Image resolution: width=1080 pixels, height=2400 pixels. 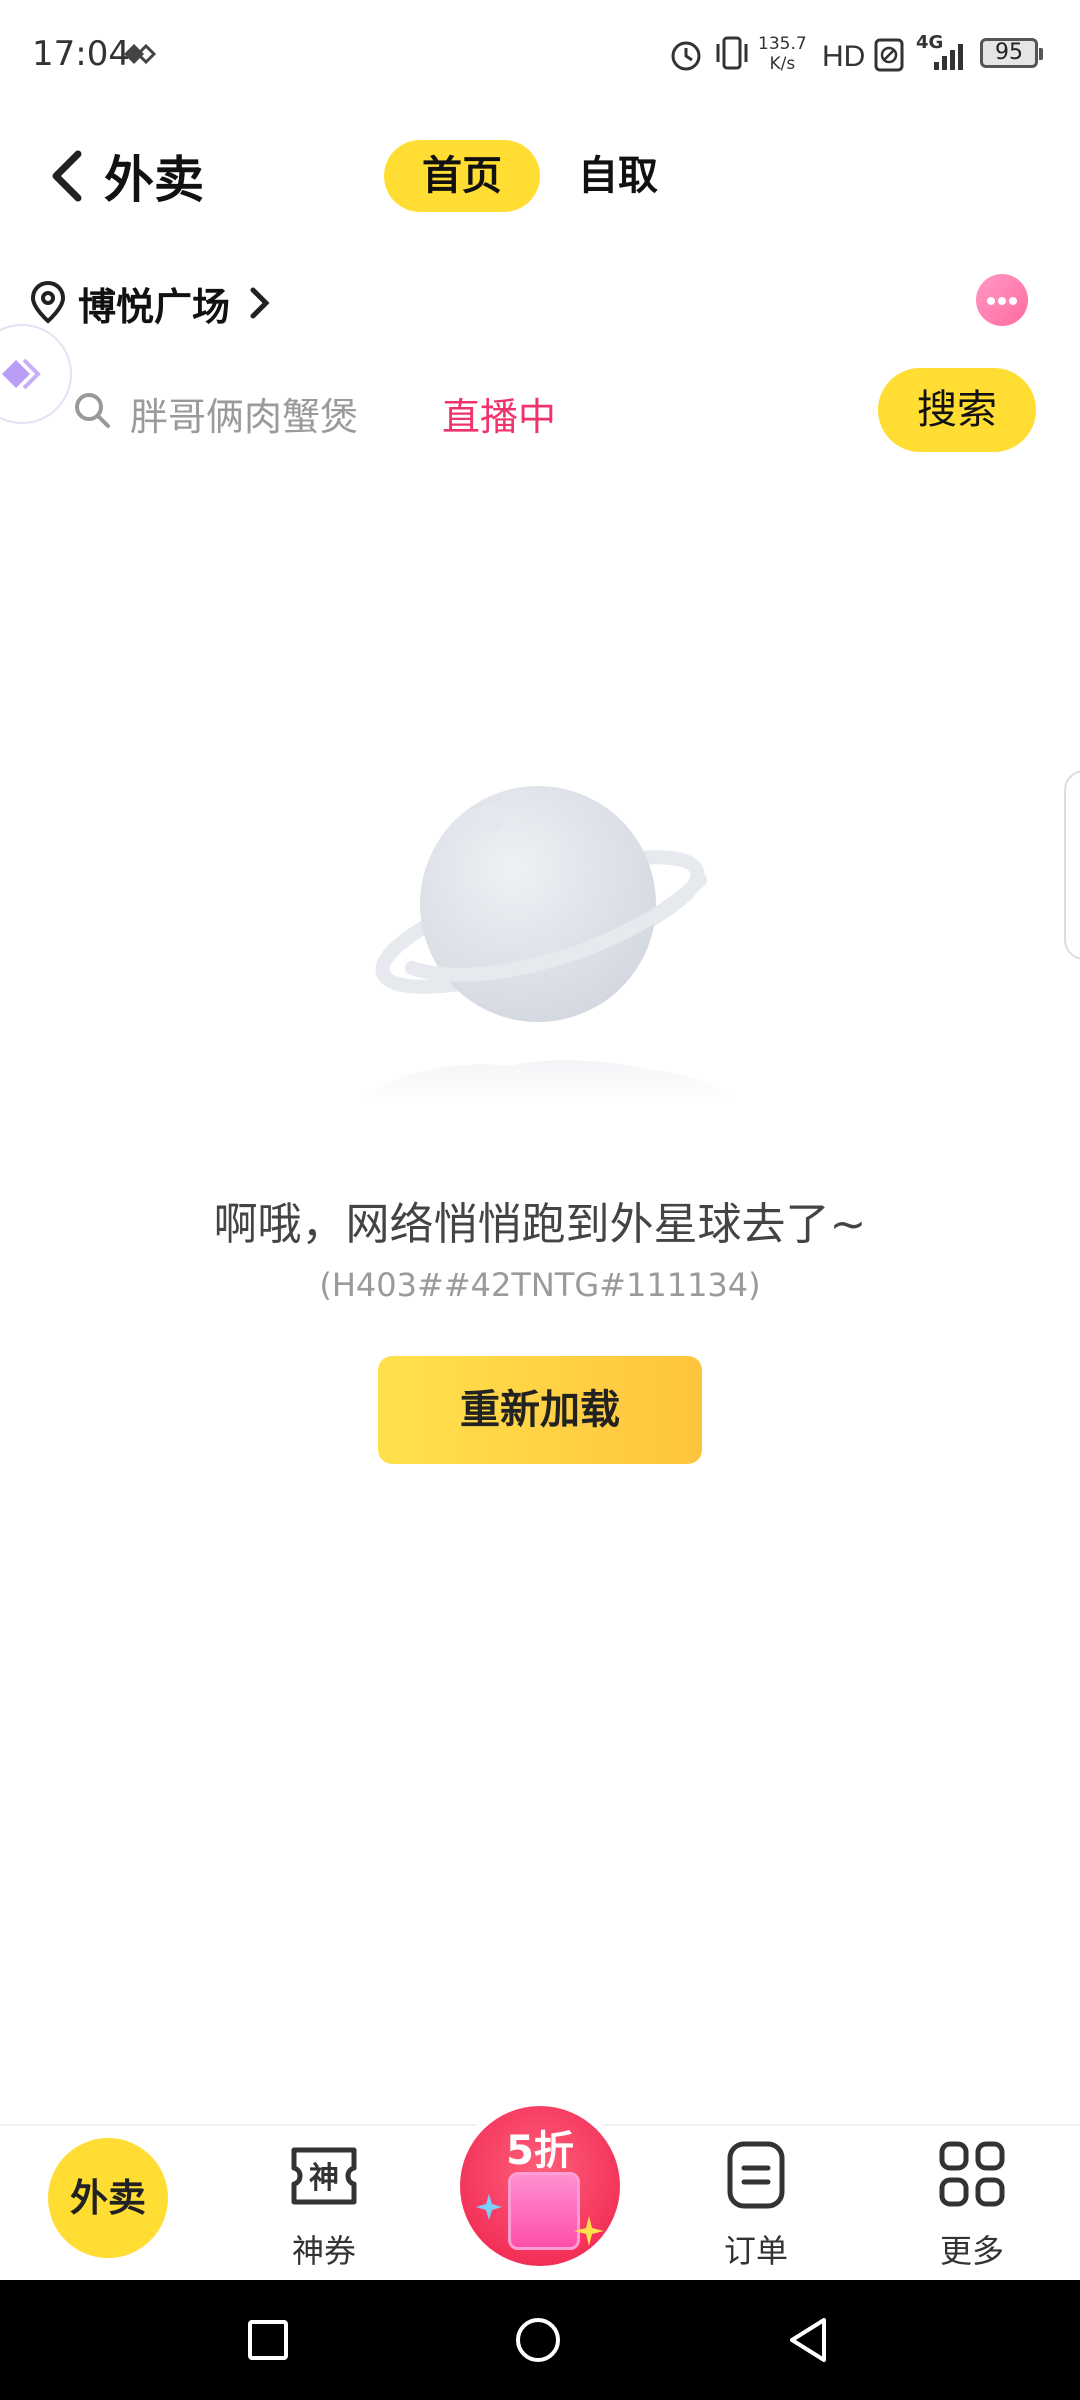 What do you see at coordinates (244, 413) in the screenshot?
I see `search-input: 胖哥俩肉蟹煲` at bounding box center [244, 413].